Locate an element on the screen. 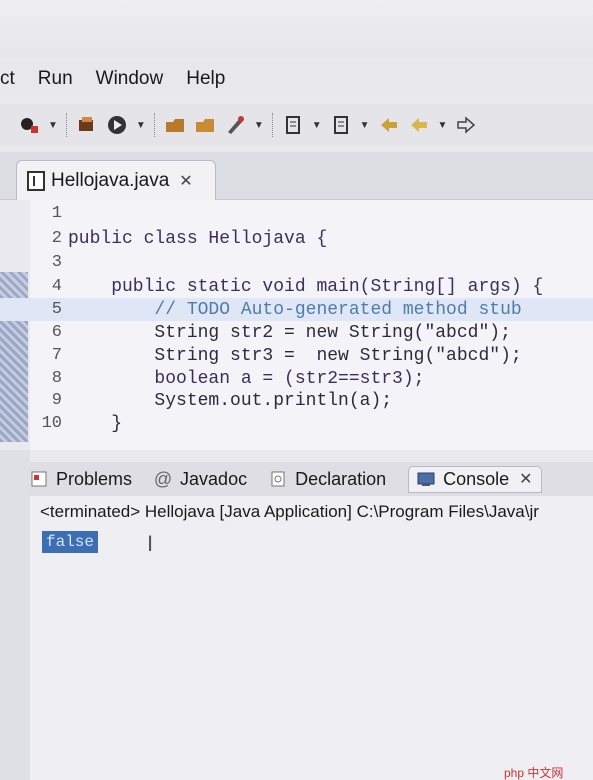  code-text: // TODO Auto-generated method stub is located at coordinates (295, 309).